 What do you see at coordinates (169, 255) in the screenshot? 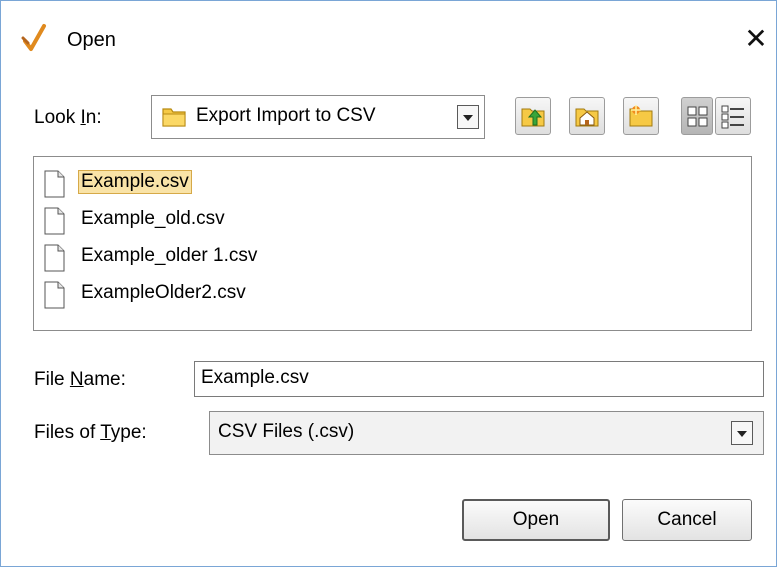
I see `file-name: Example_older 1.csv` at bounding box center [169, 255].